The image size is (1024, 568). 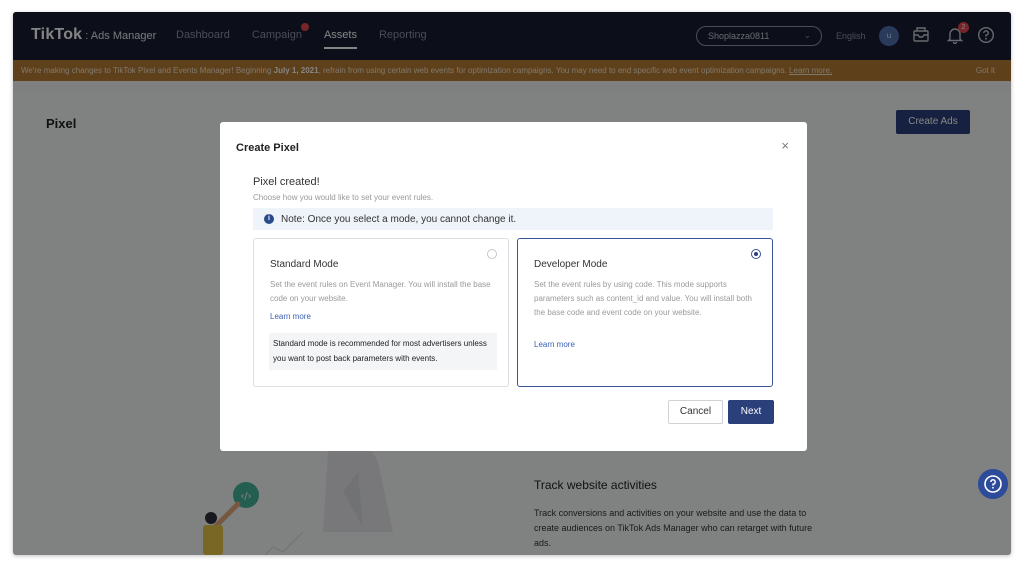 What do you see at coordinates (492, 254) in the screenshot?
I see `standard-mode-radio` at bounding box center [492, 254].